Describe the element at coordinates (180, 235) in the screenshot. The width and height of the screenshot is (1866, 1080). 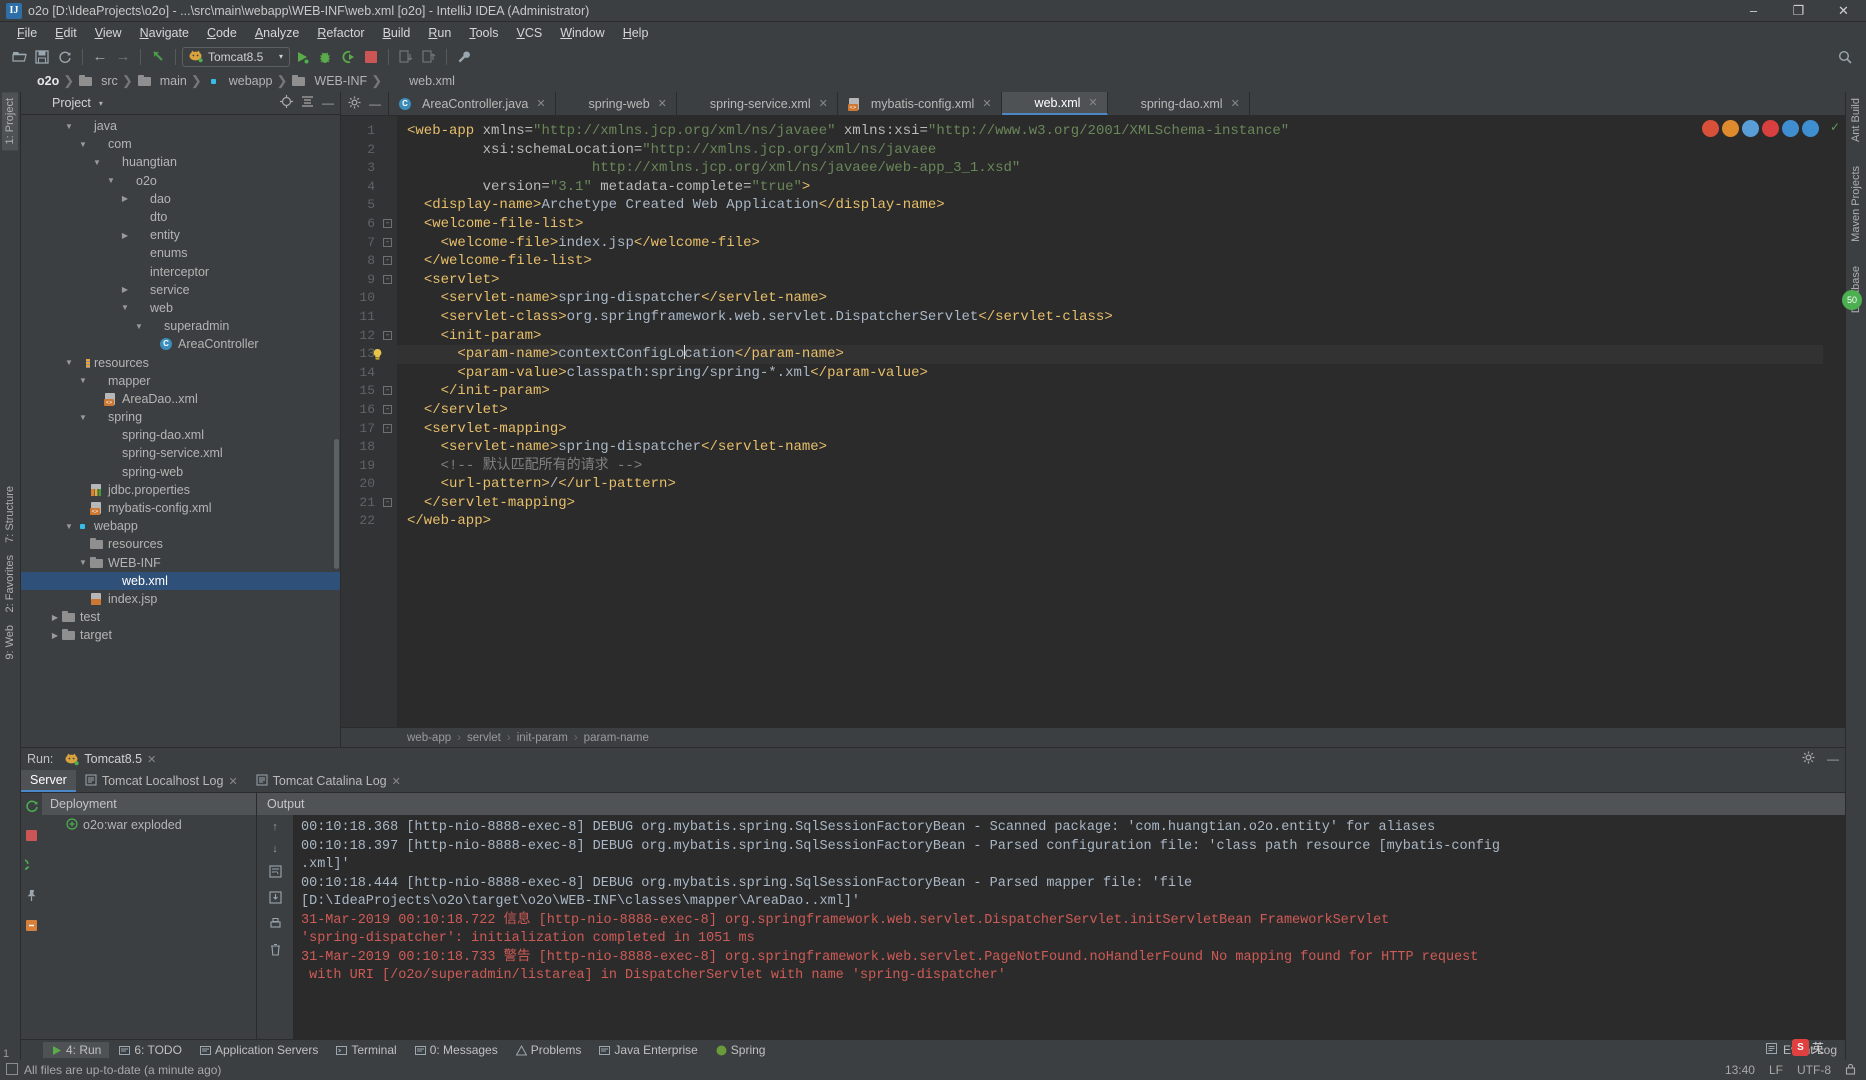
I see `tree-node-entity: ▶ entity` at that location.